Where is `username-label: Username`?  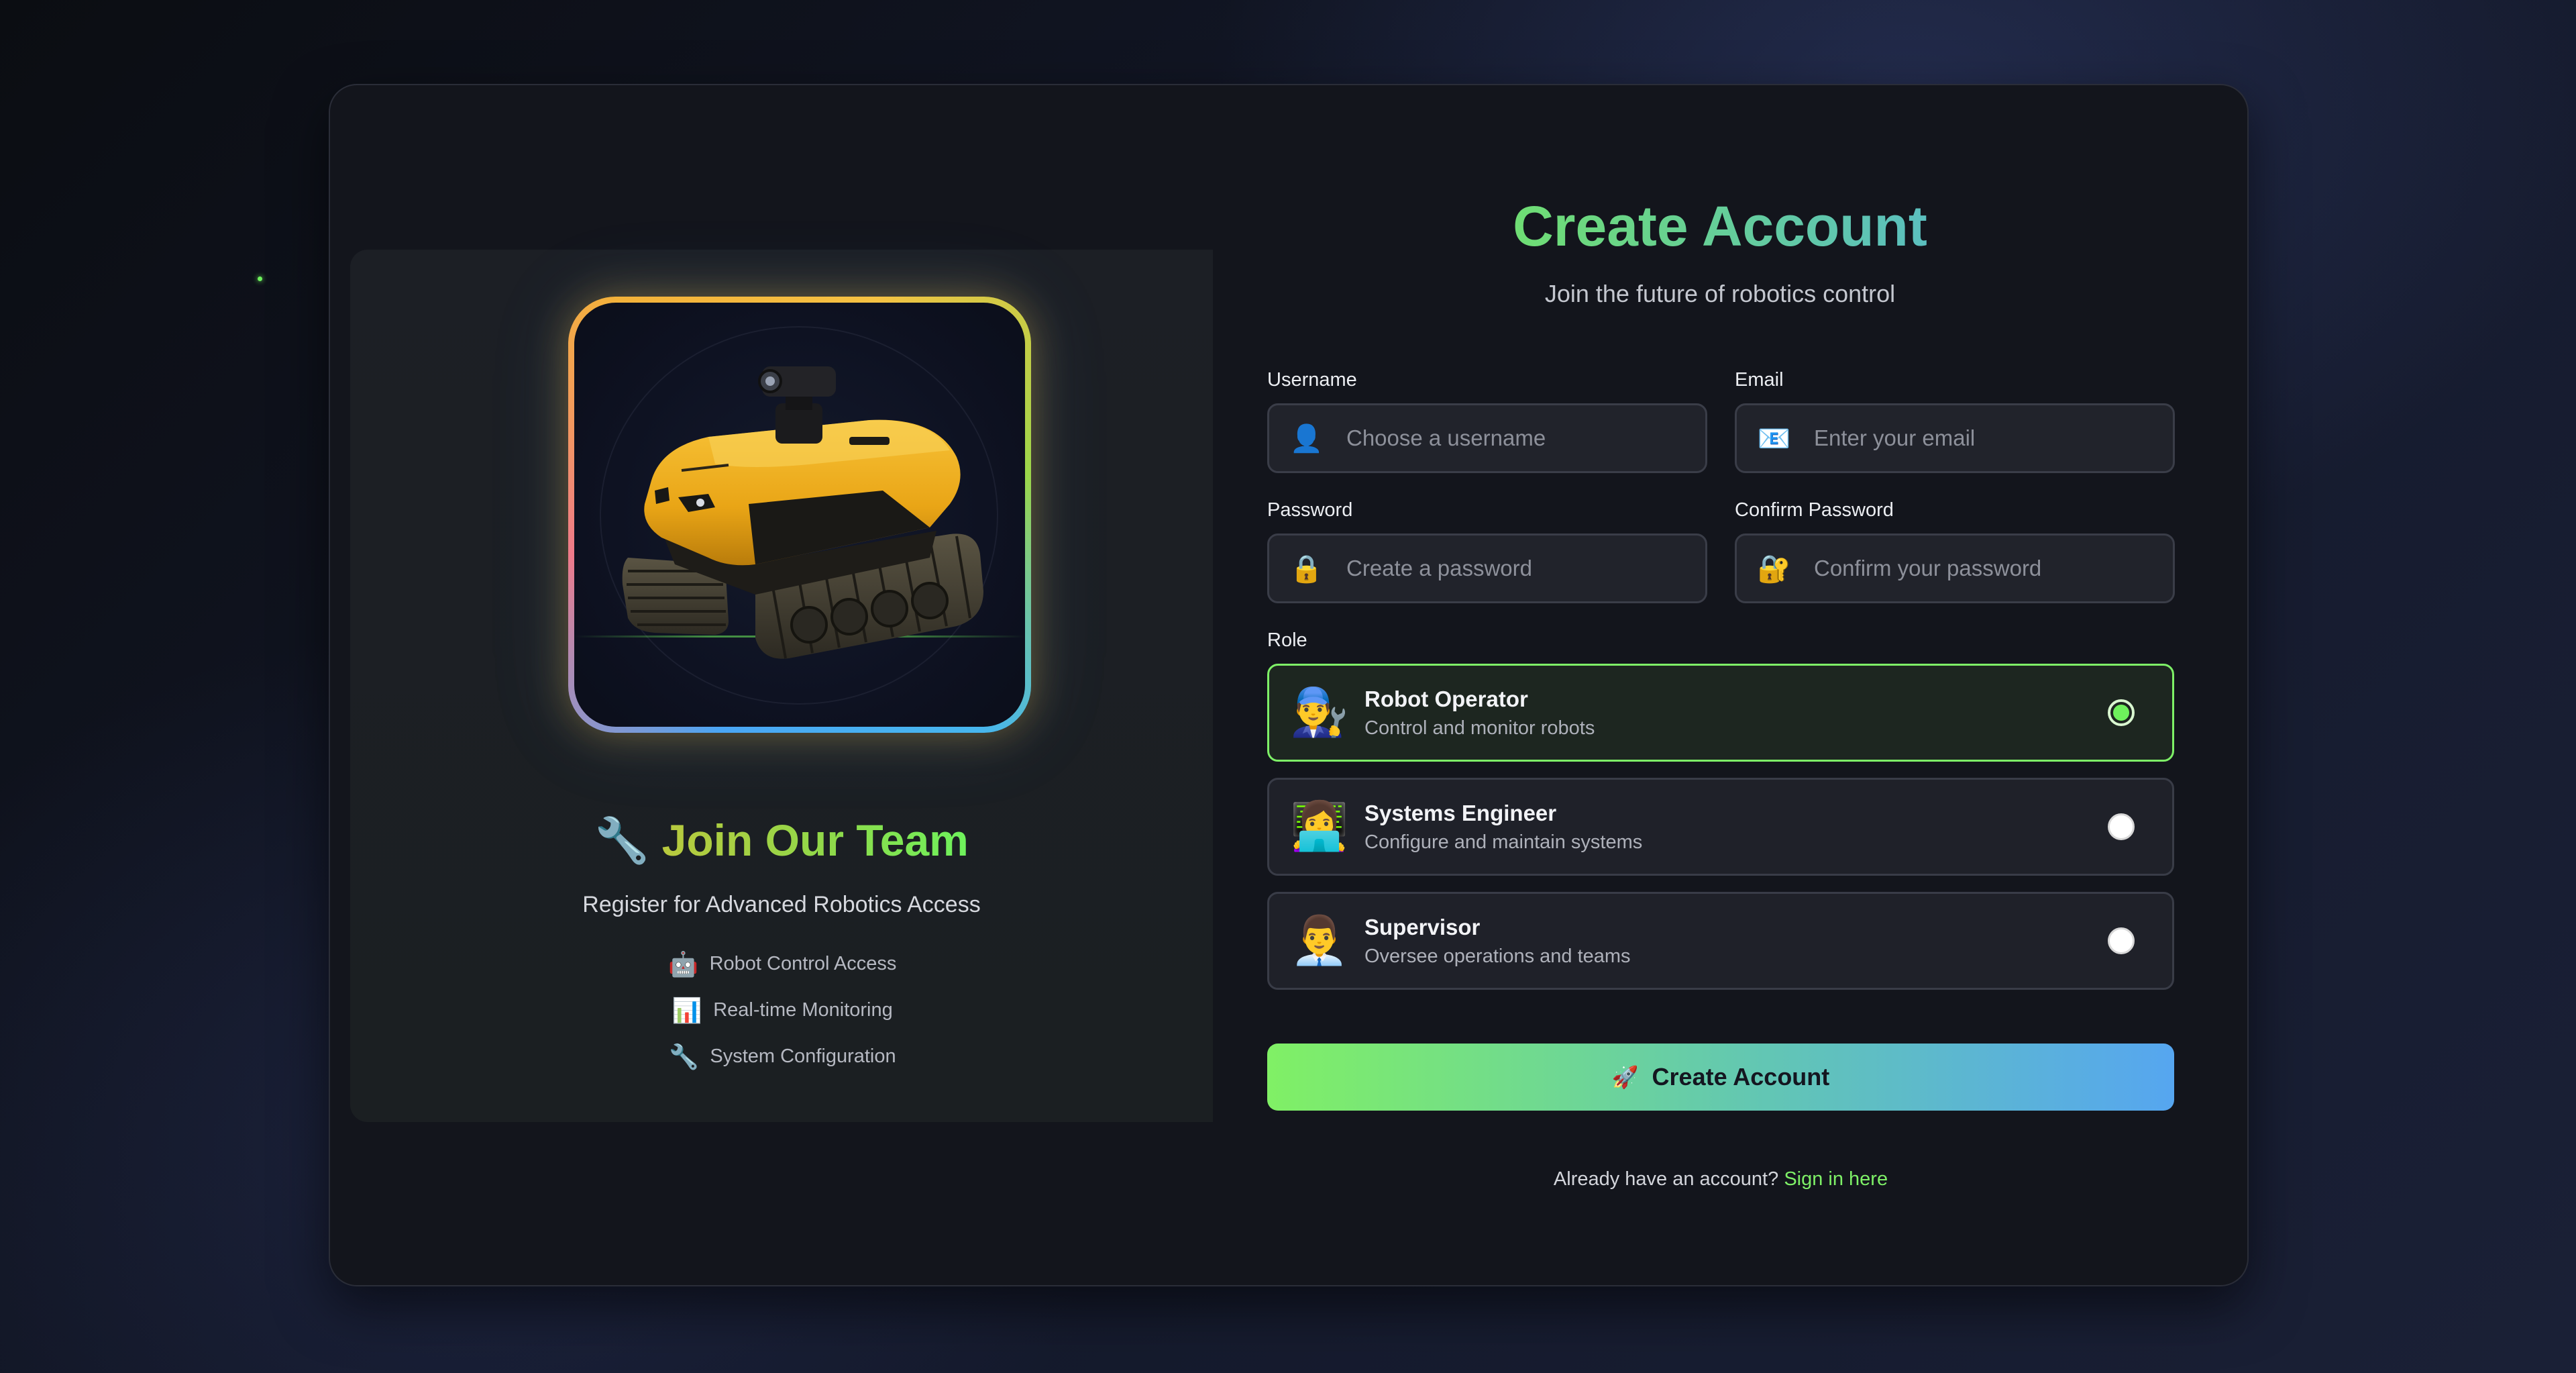 username-label: Username is located at coordinates (1312, 380).